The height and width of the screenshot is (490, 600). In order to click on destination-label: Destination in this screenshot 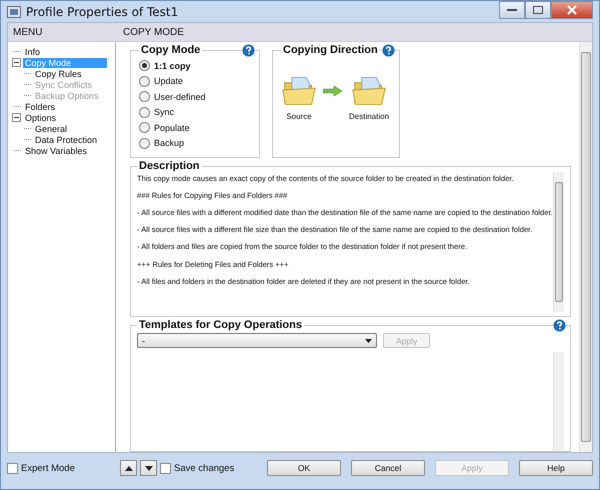, I will do `click(369, 116)`.